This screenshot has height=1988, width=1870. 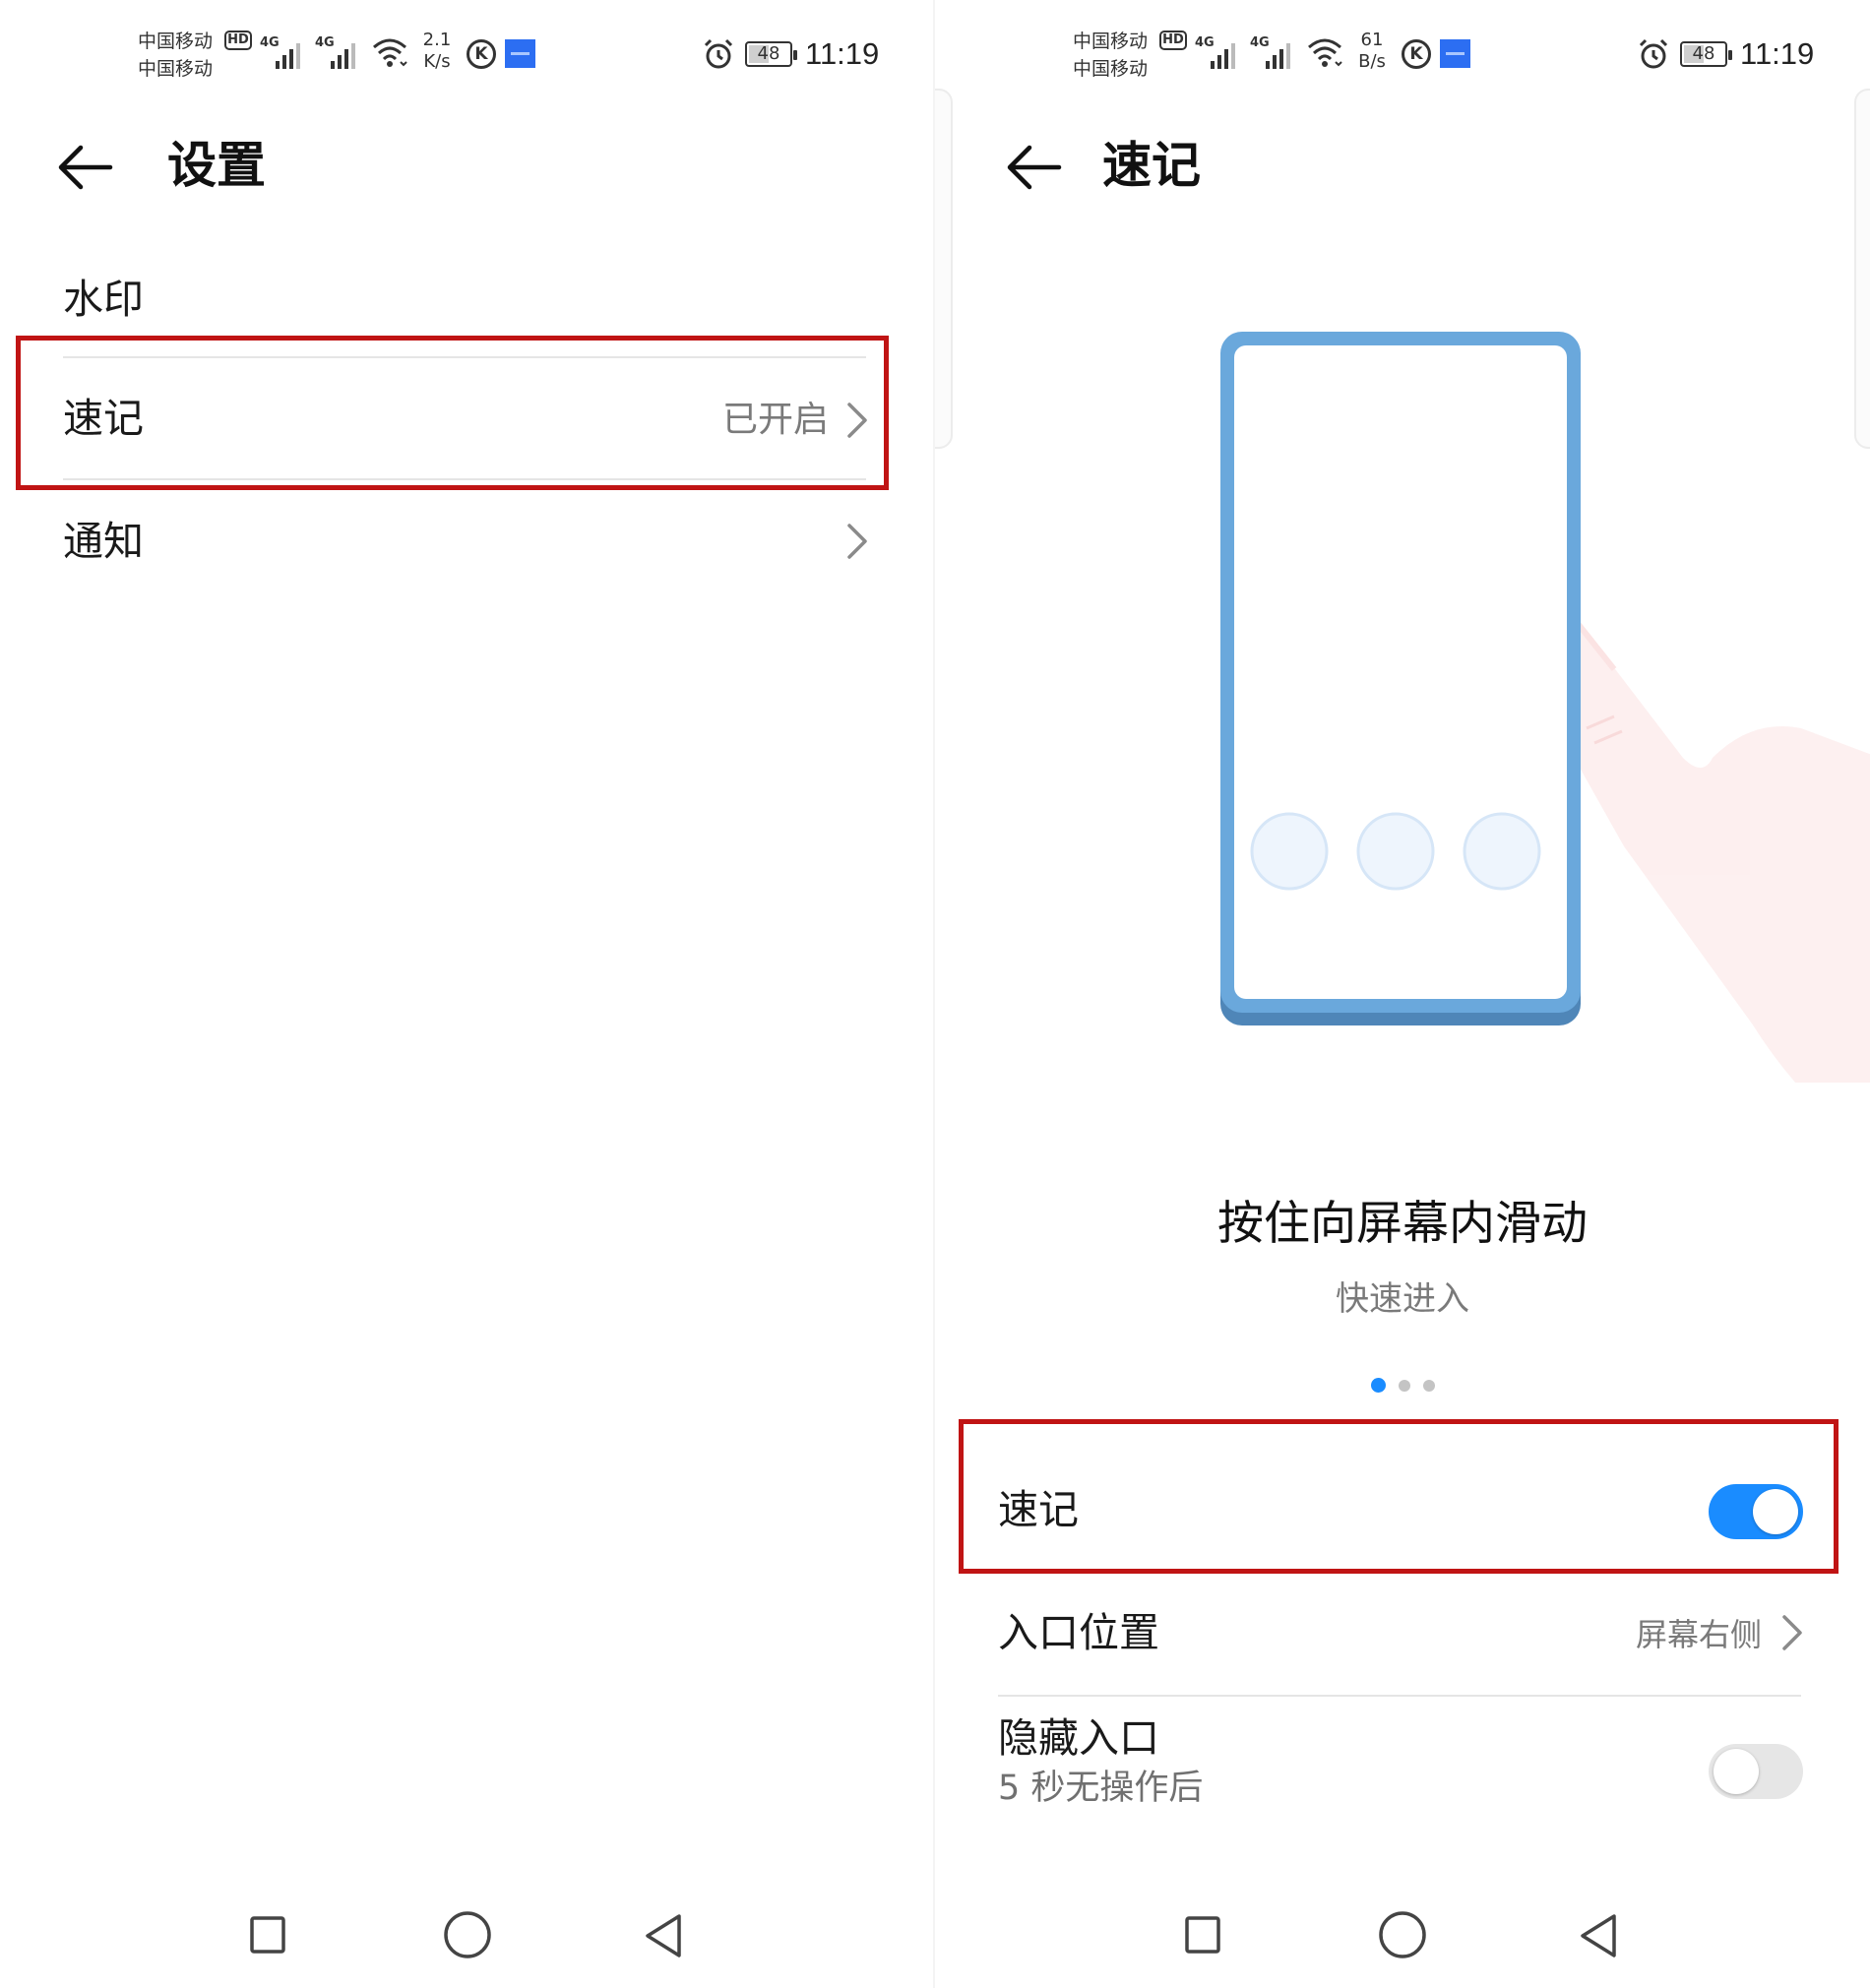 What do you see at coordinates (468, 165) in the screenshot?
I see `app-bar: 设置` at bounding box center [468, 165].